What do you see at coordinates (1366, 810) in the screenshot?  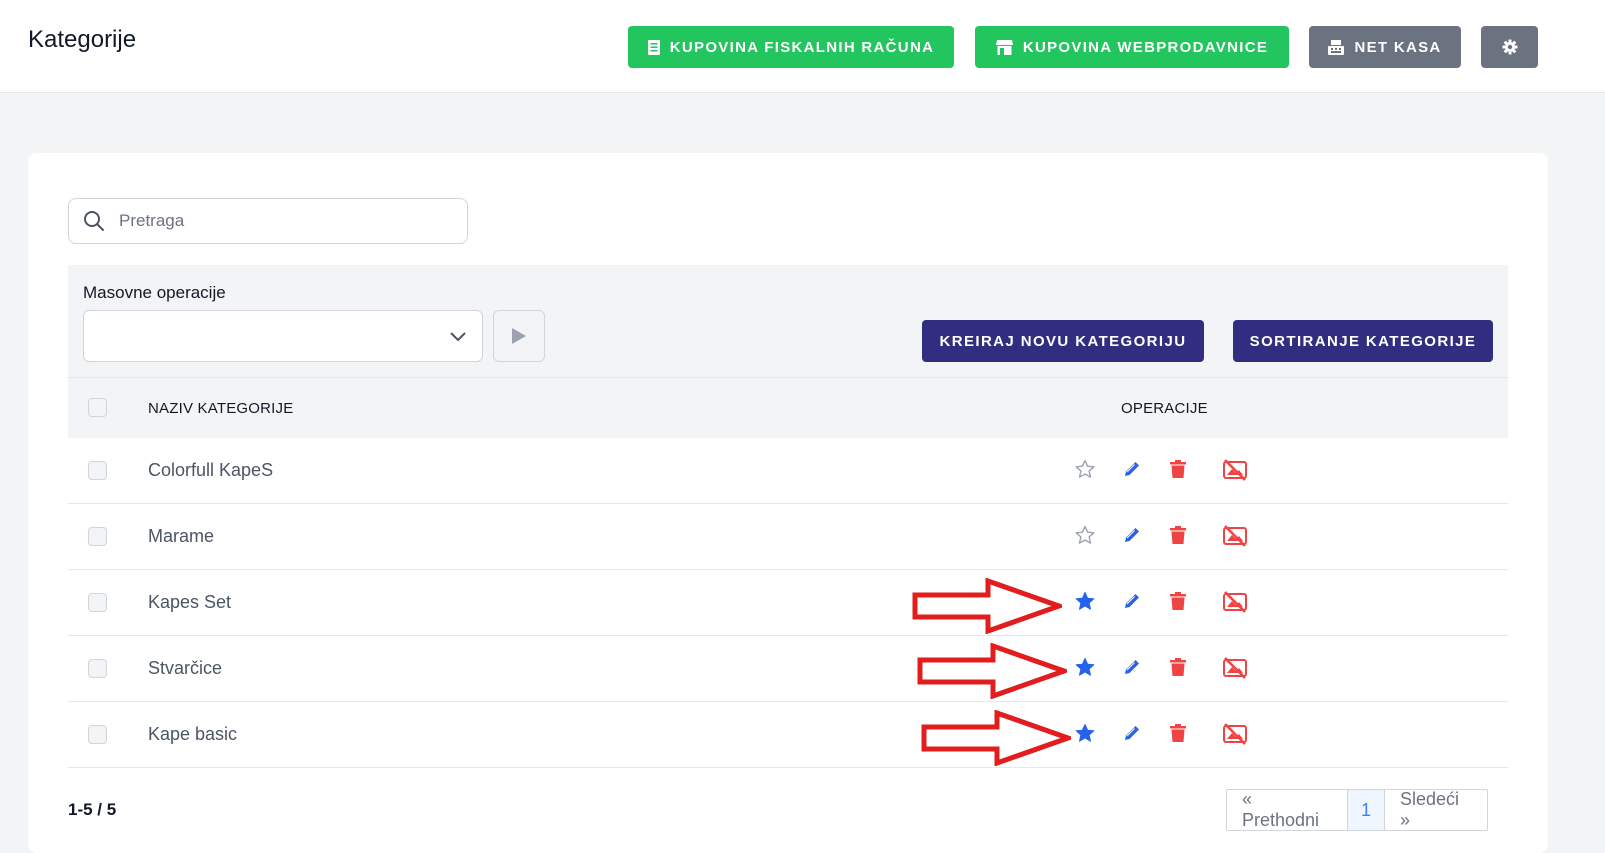 I see `pagination-page-1: 1` at bounding box center [1366, 810].